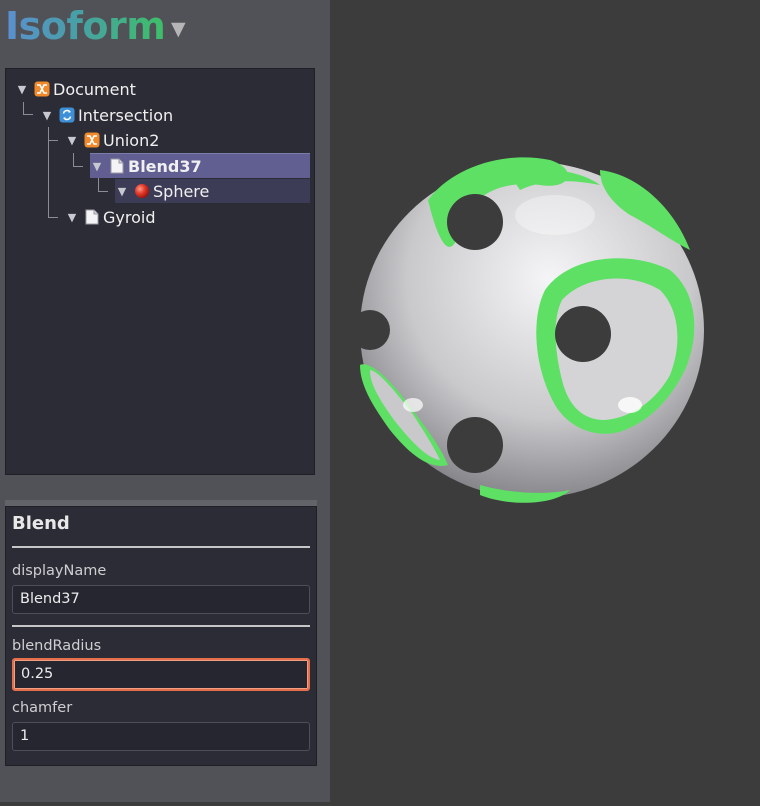 The image size is (760, 806). I want to click on tree-node-intersection: ▼ Intersection, so click(106, 115).